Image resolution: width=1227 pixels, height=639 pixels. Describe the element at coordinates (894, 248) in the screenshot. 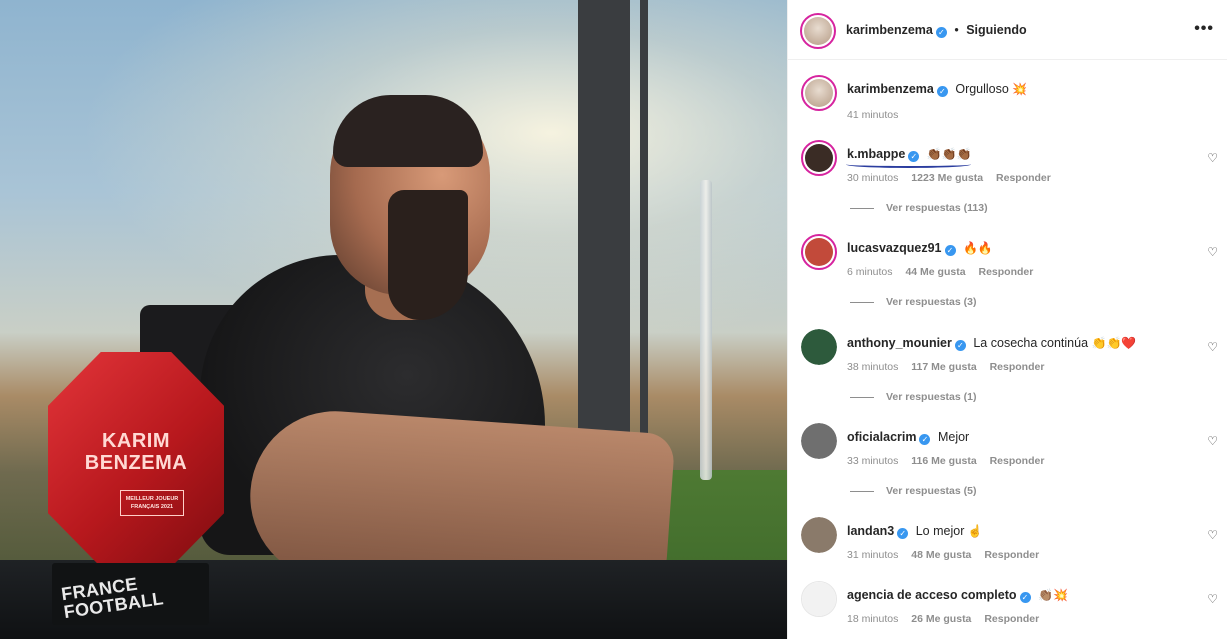

I see `comment-username: lucasvazquez91` at that location.